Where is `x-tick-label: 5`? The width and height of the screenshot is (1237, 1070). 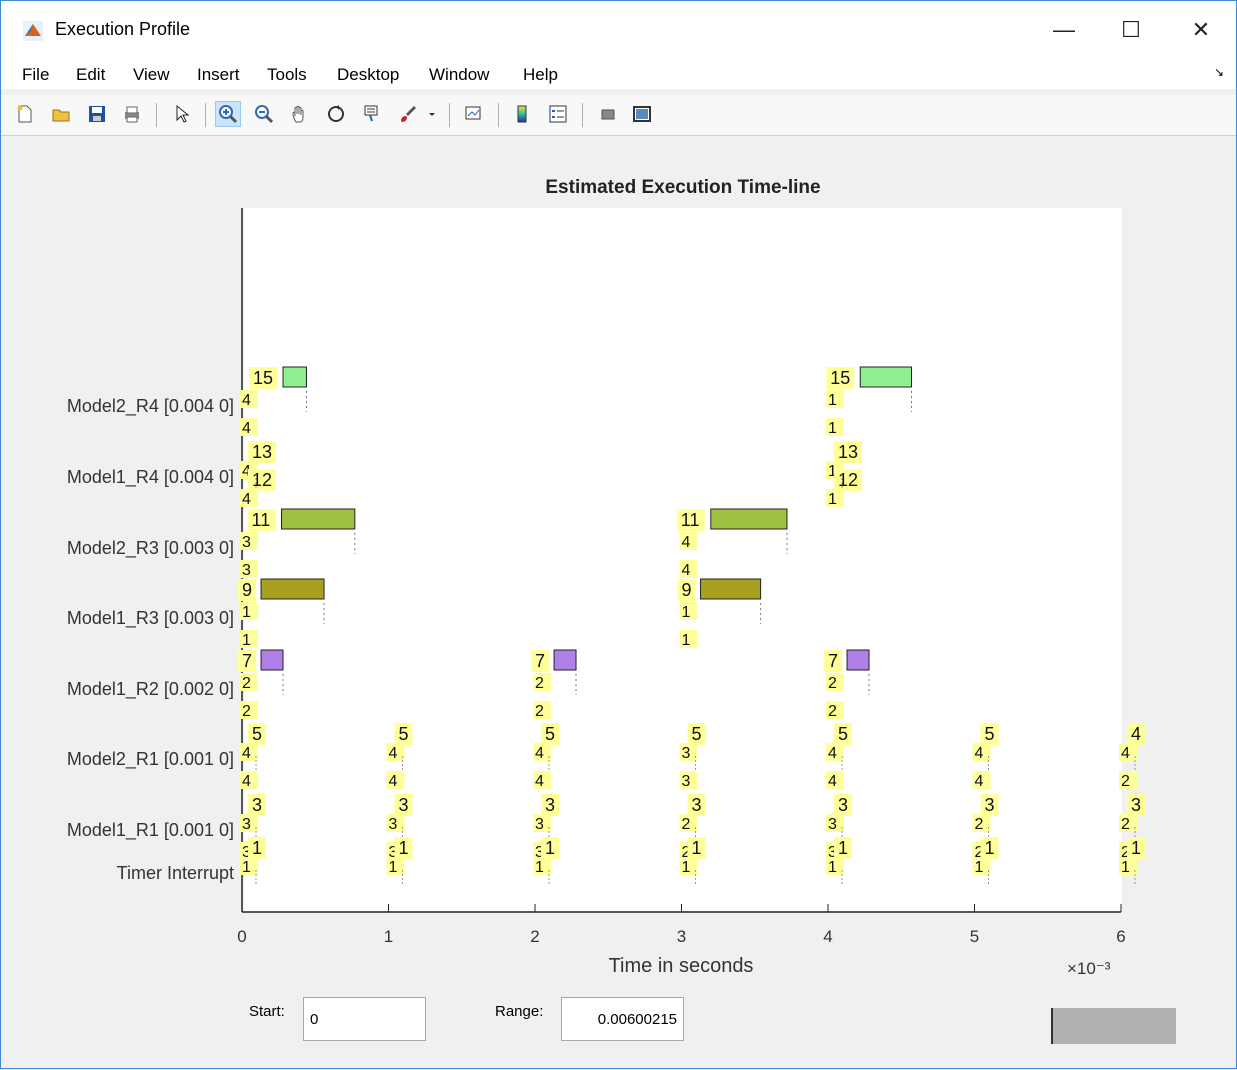 x-tick-label: 5 is located at coordinates (974, 936).